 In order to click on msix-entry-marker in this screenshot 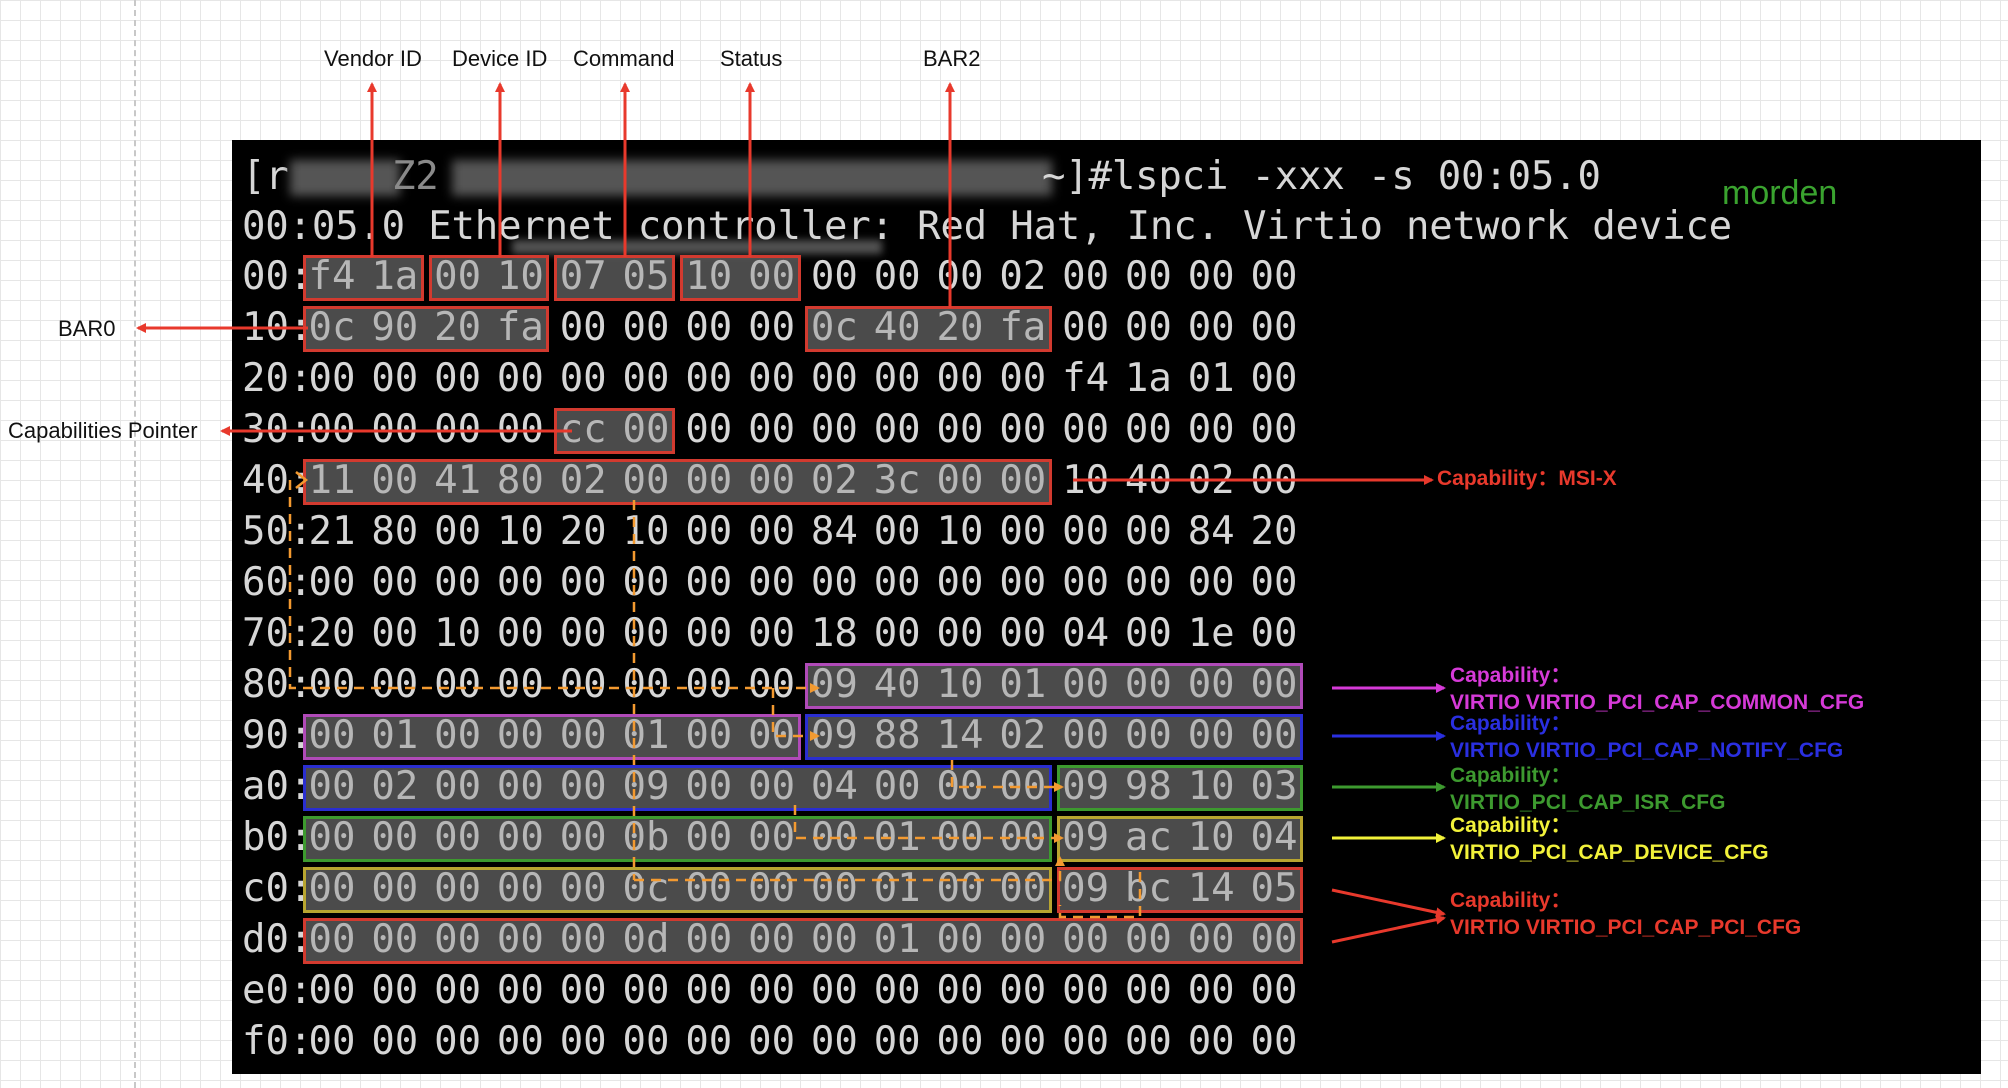, I will do `click(302, 480)`.